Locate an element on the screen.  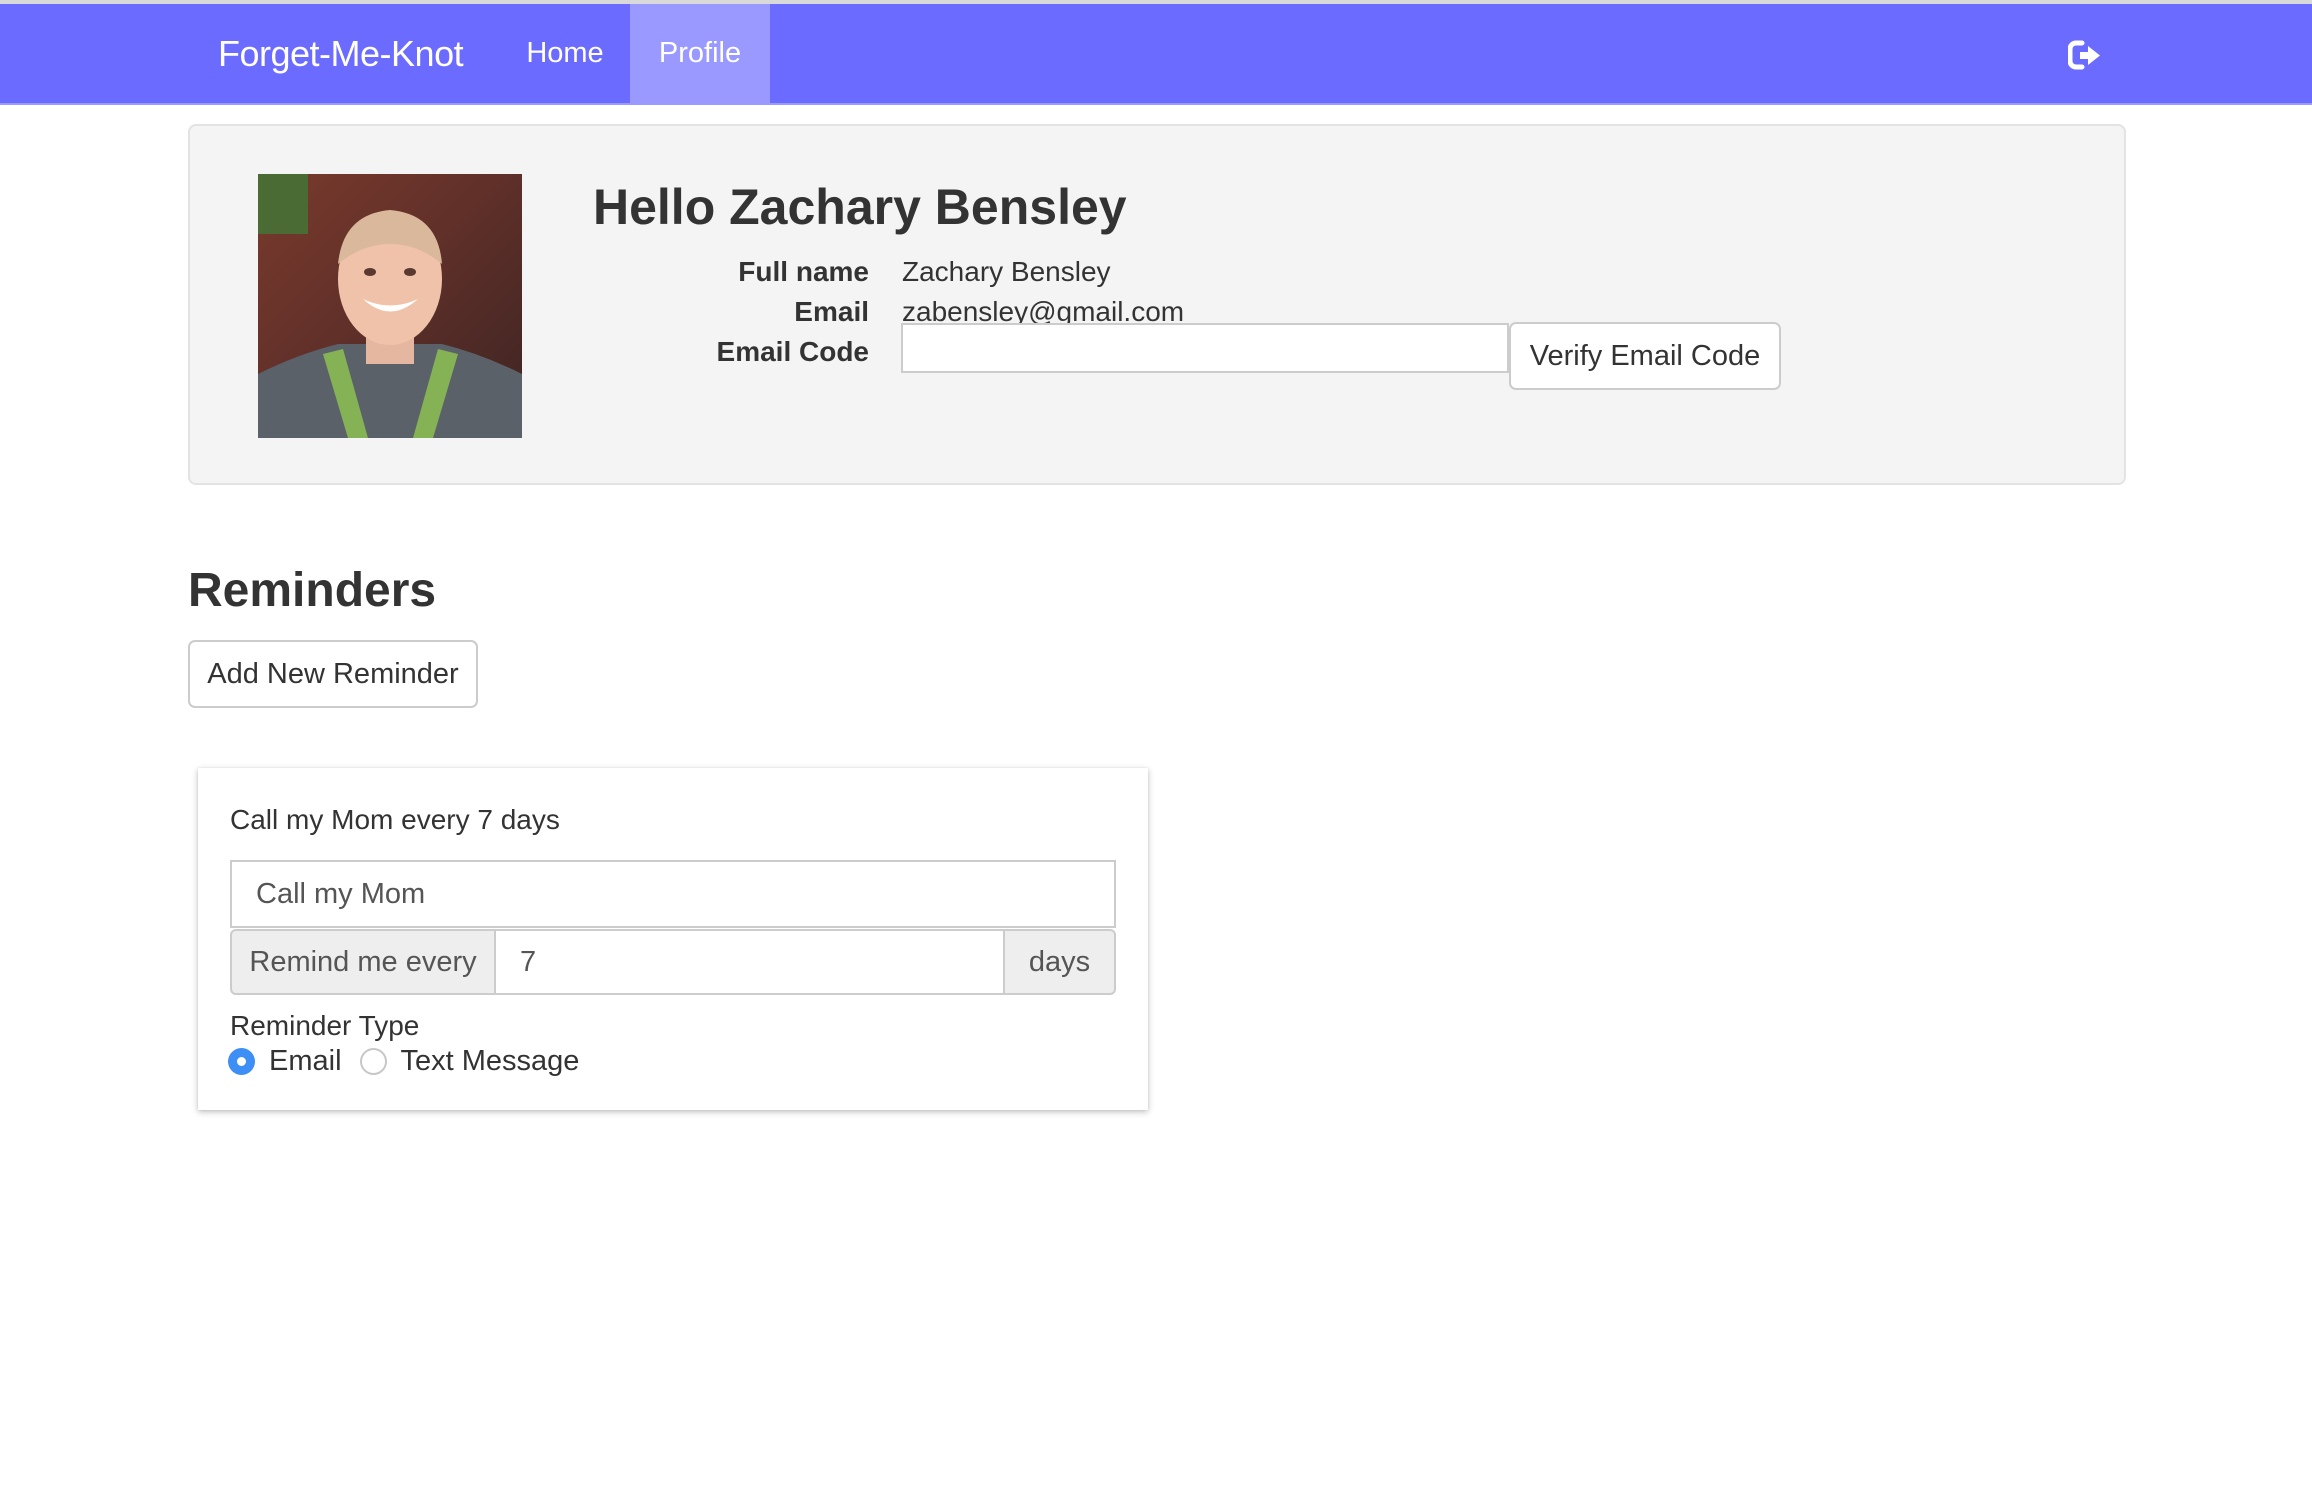
radio-email-label: Email is located at coordinates (305, 1061).